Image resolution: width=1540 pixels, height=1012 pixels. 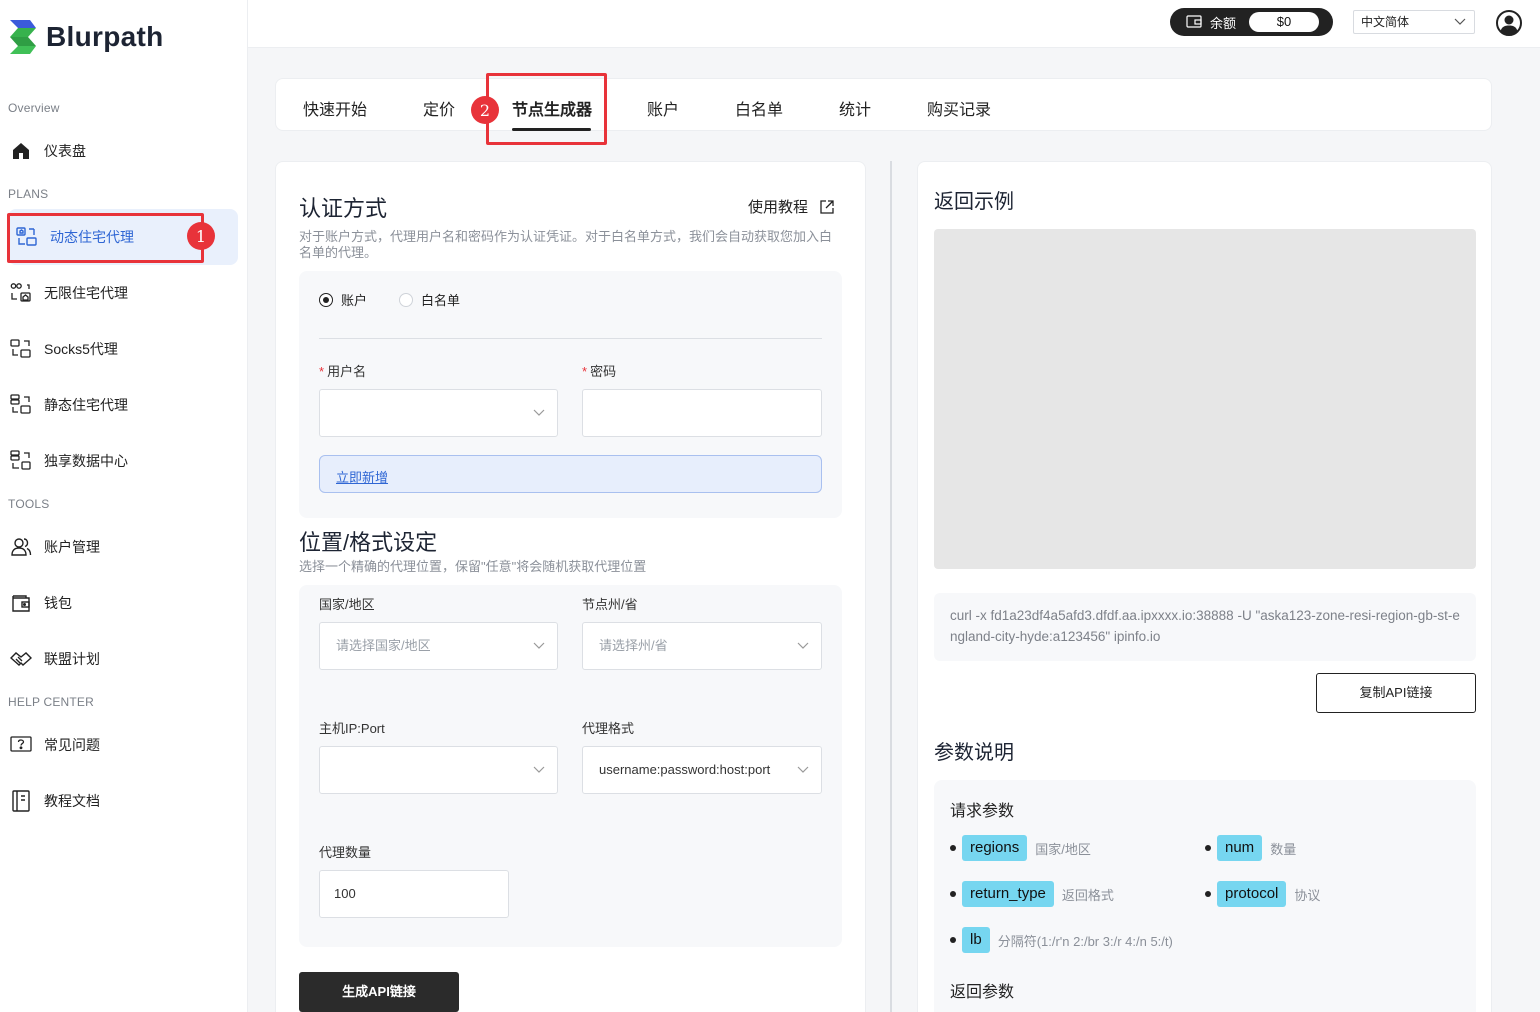 What do you see at coordinates (21, 547) in the screenshot?
I see `users-icon` at bounding box center [21, 547].